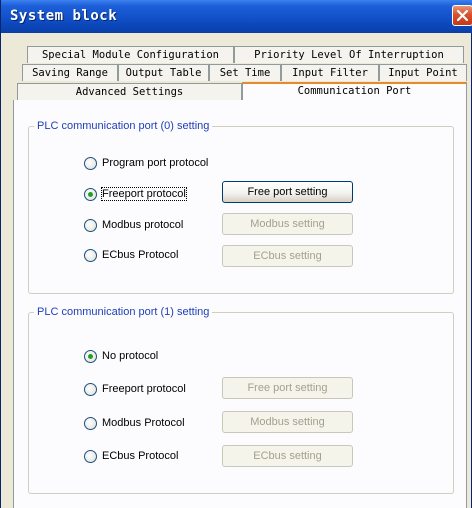  What do you see at coordinates (123, 312) in the screenshot?
I see `port1-legend: PLC communication port (1) setting` at bounding box center [123, 312].